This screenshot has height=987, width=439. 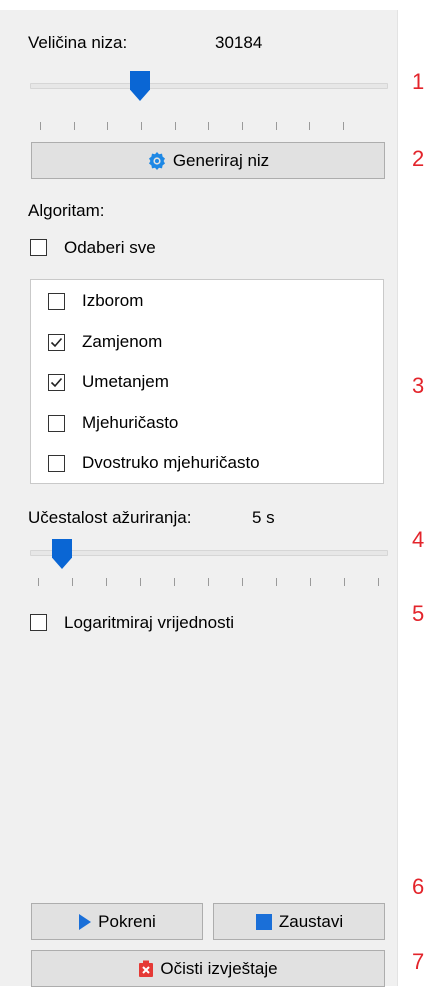 I want to click on algorithm-checkbox-mjehuricasto, so click(x=56, y=423).